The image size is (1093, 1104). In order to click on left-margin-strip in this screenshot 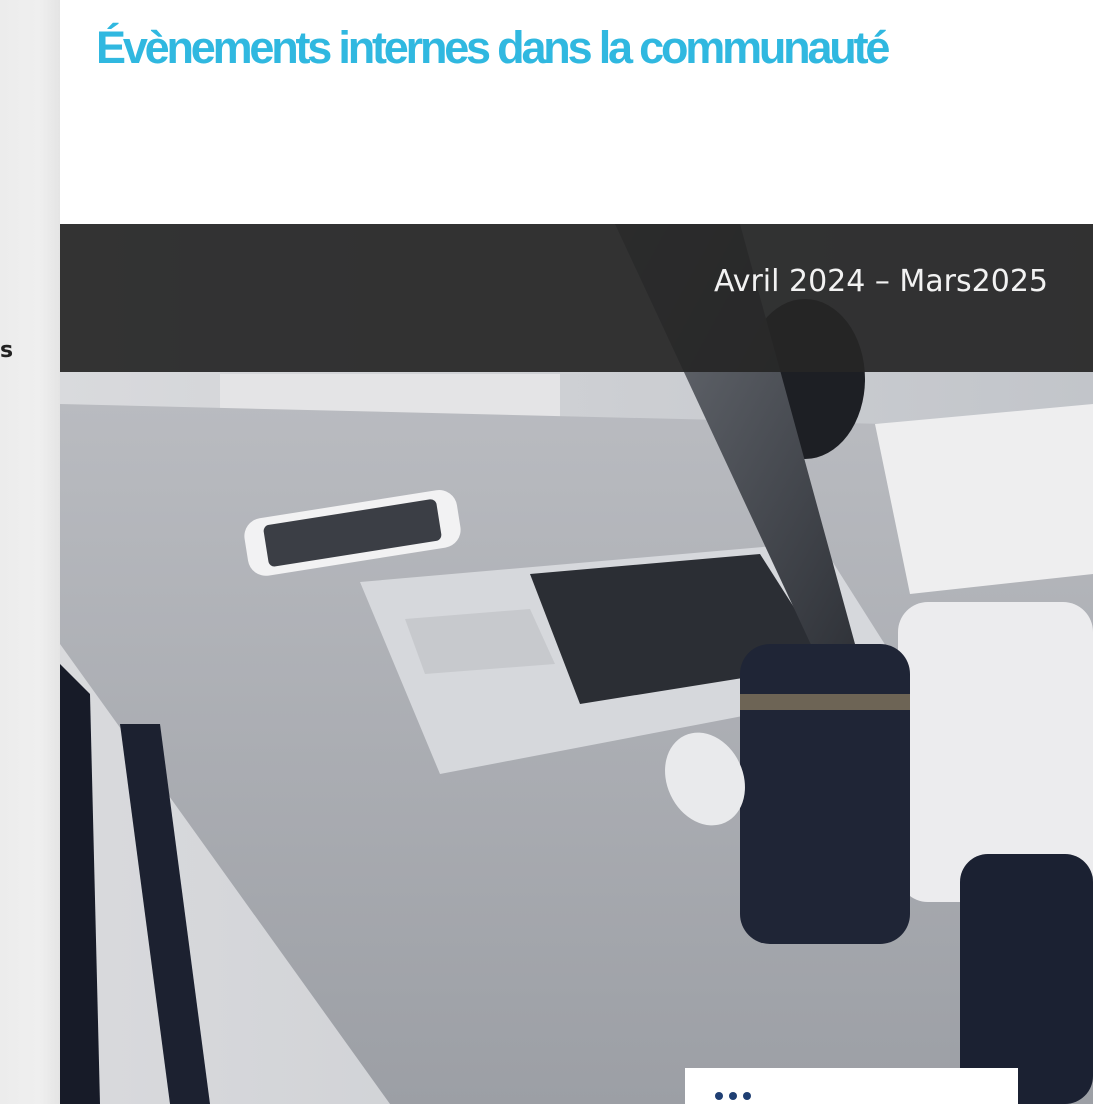, I will do `click(30, 552)`.